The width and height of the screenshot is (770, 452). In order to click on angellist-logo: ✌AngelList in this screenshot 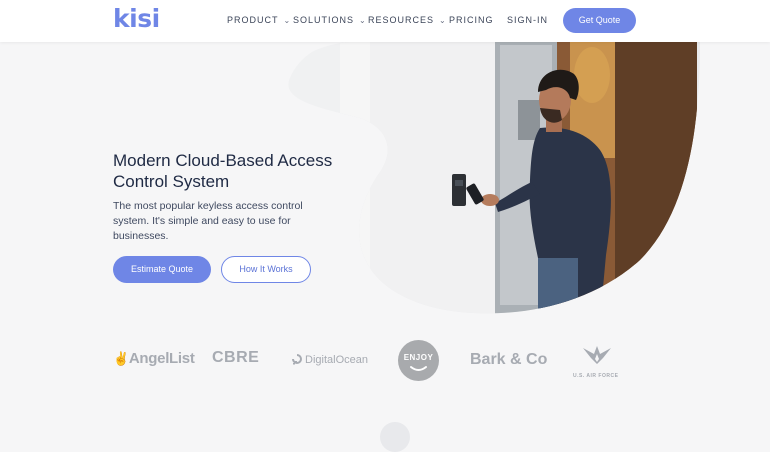, I will do `click(154, 358)`.